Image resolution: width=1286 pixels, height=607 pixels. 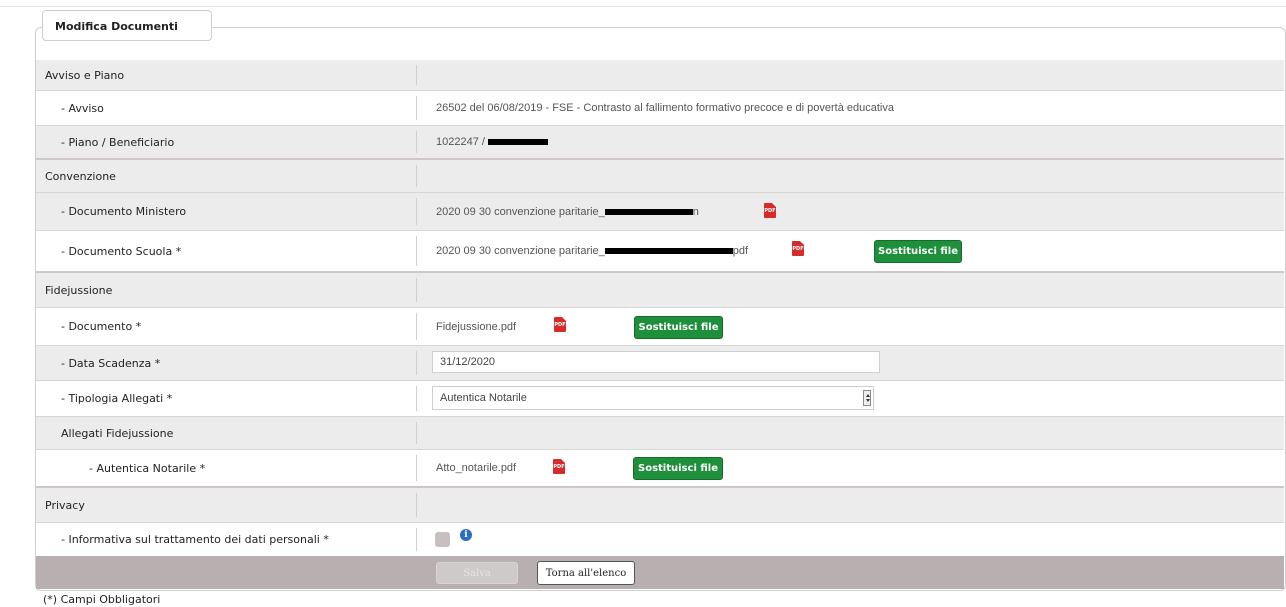 What do you see at coordinates (476, 468) in the screenshot?
I see `autentica-file: Atto_notarile.pdf` at bounding box center [476, 468].